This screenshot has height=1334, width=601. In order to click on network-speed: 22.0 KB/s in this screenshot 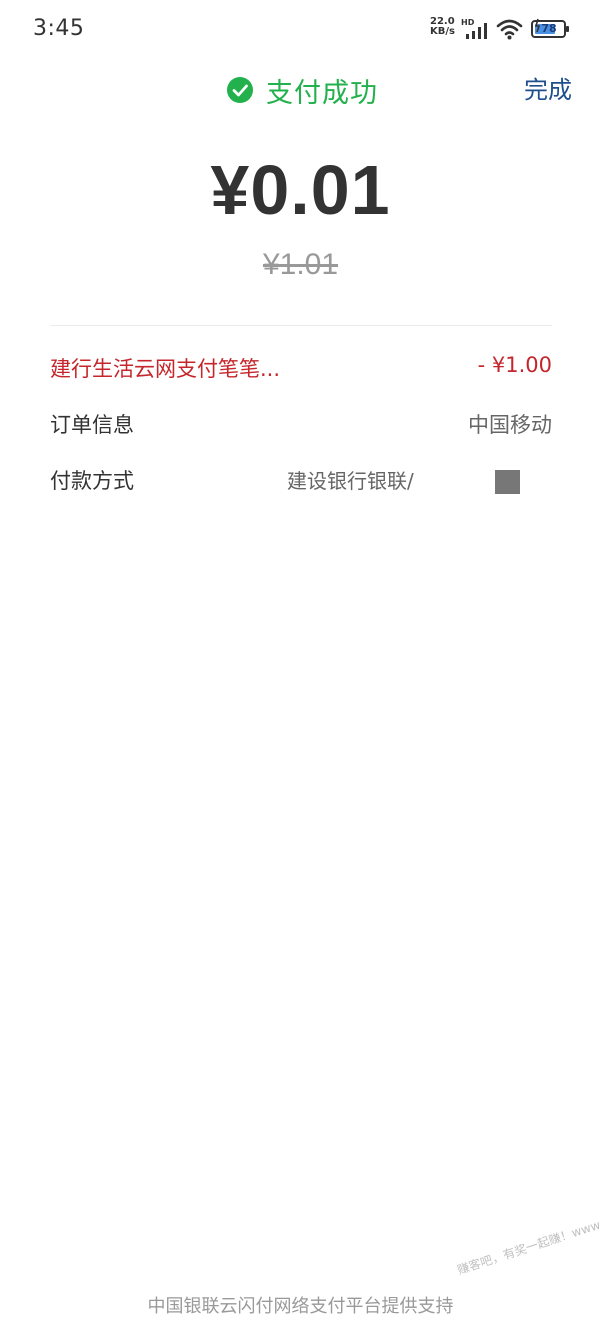, I will do `click(447, 27)`.